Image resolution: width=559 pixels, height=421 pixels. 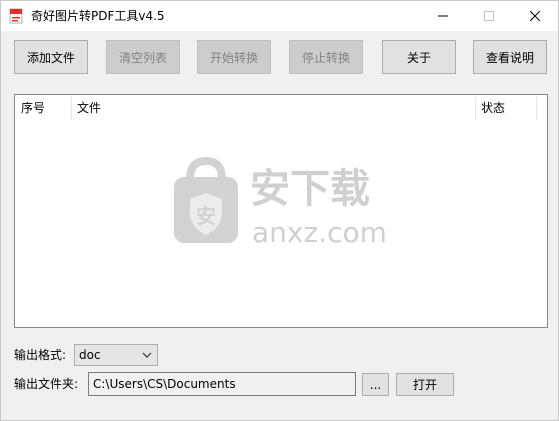 What do you see at coordinates (90, 355) in the screenshot?
I see `output-format-value: doc` at bounding box center [90, 355].